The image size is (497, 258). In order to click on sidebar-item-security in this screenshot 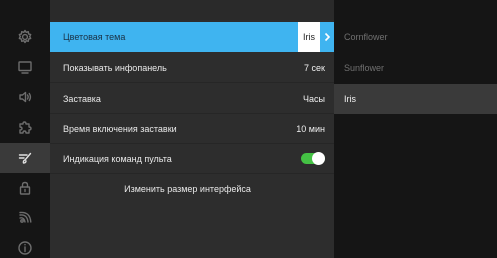, I will do `click(25, 188)`.